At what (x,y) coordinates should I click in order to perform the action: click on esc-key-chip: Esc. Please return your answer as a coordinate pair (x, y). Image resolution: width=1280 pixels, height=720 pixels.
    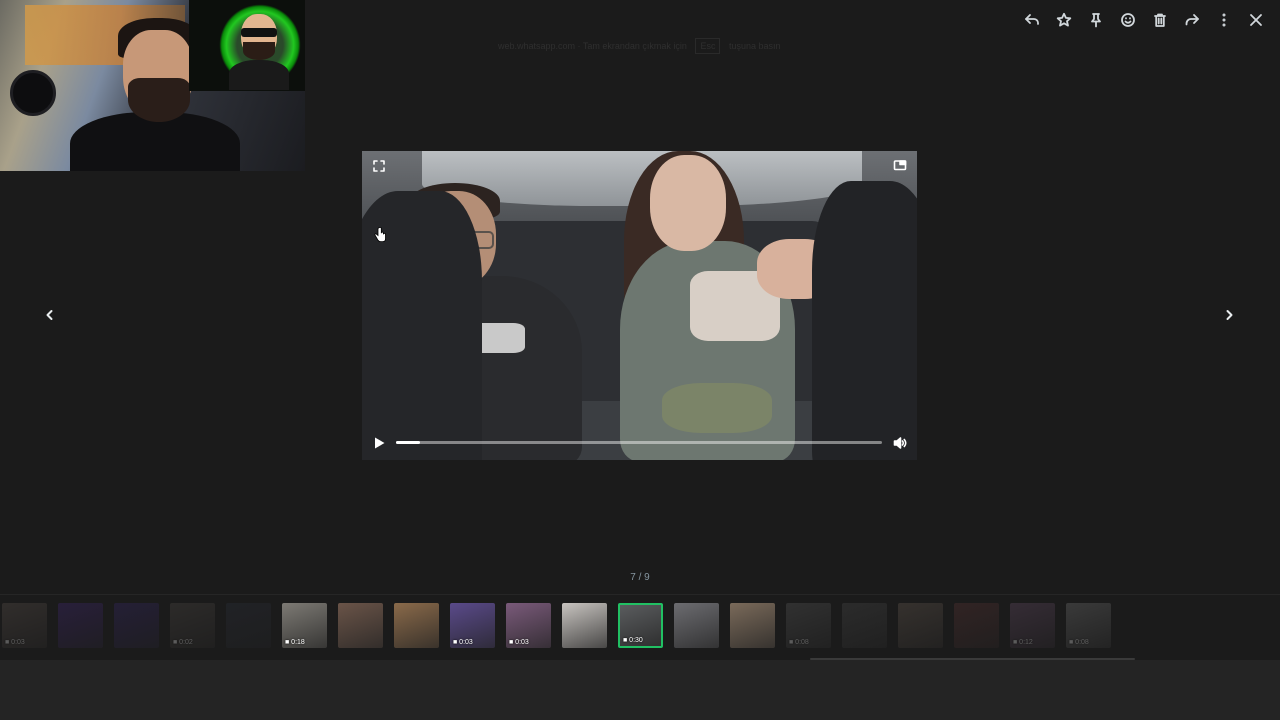
    Looking at the image, I should click on (708, 46).